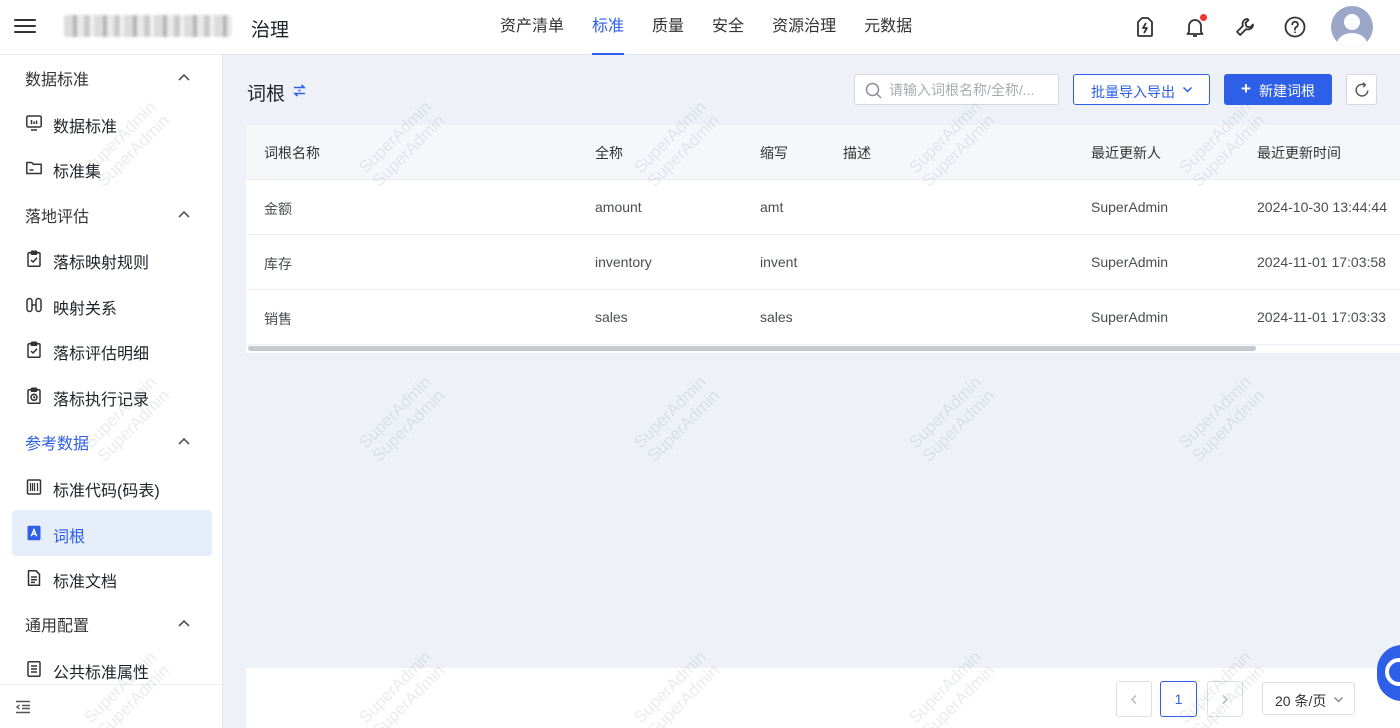 The image size is (1400, 728). I want to click on list-icon, so click(34, 669).